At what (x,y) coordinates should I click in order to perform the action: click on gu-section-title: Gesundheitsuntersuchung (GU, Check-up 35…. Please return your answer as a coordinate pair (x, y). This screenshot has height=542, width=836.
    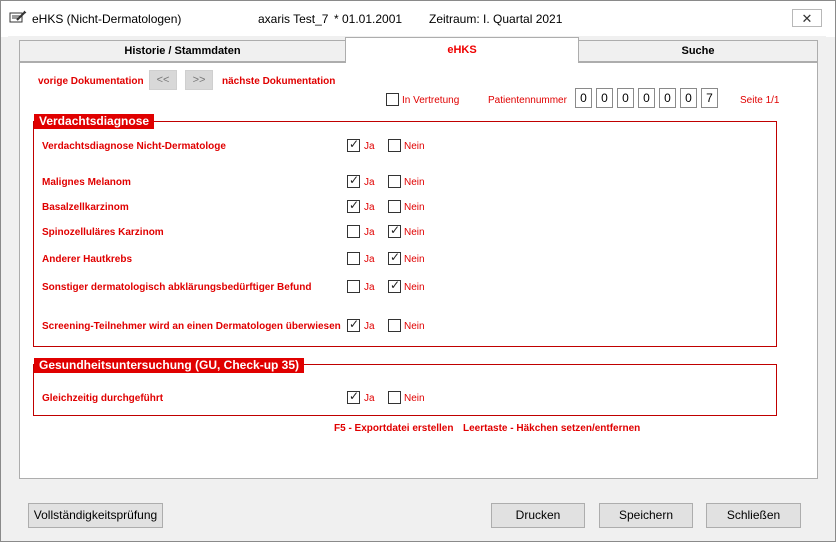
    Looking at the image, I should click on (169, 365).